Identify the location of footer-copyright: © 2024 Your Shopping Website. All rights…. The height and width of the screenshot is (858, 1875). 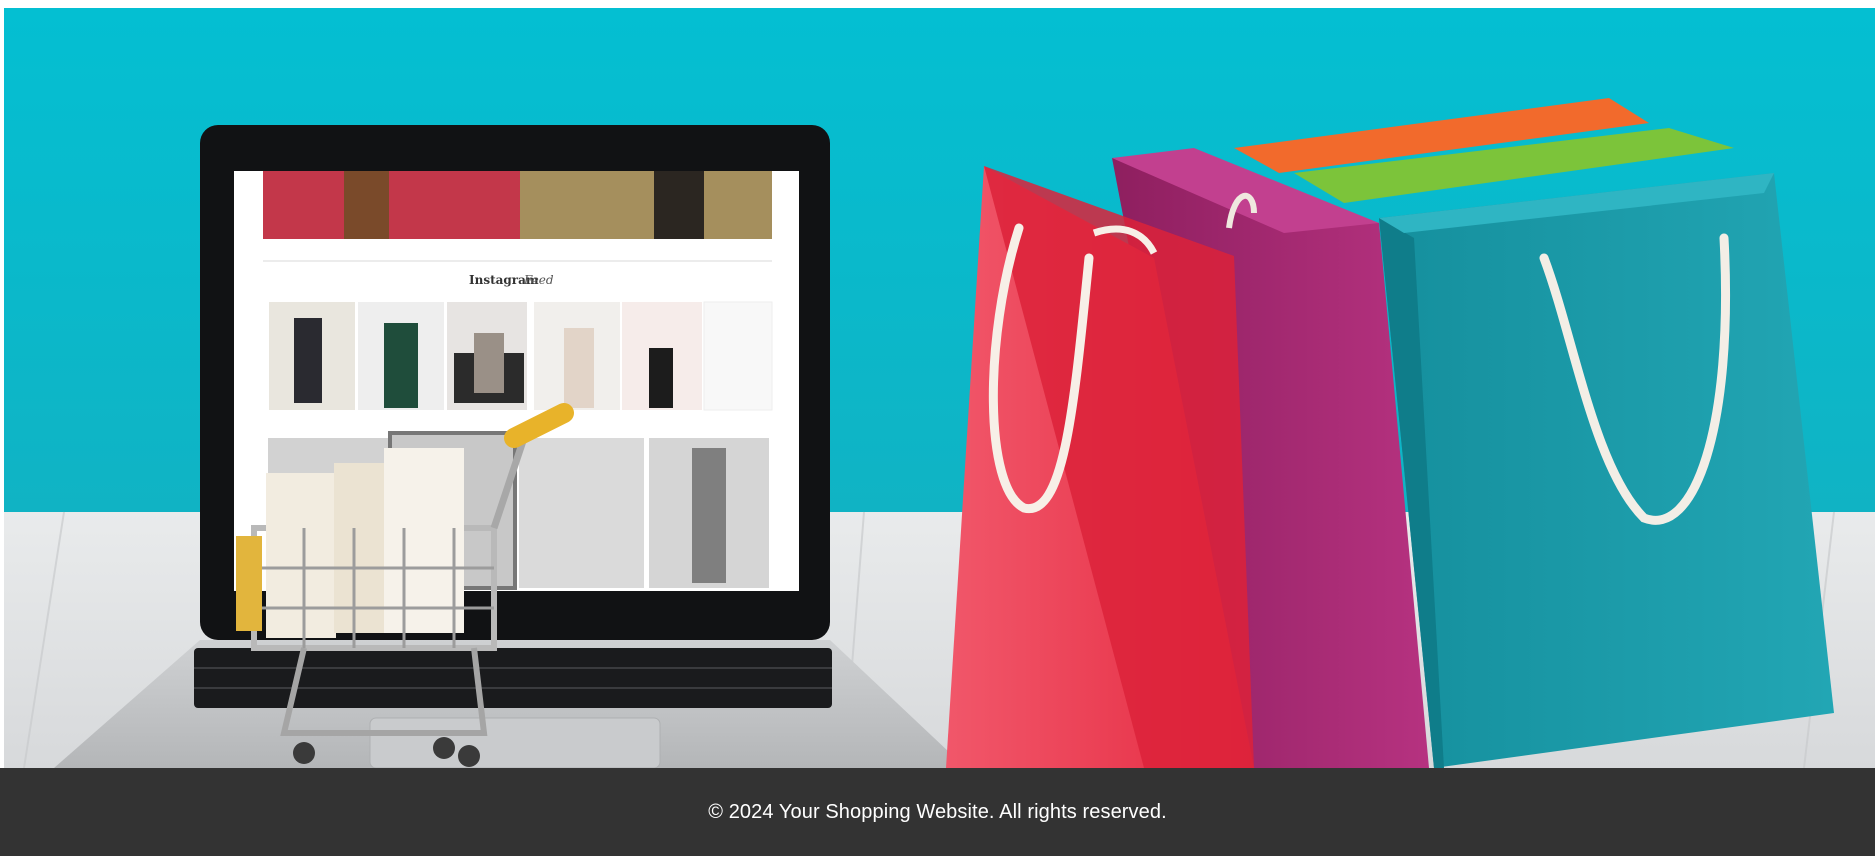
(937, 811).